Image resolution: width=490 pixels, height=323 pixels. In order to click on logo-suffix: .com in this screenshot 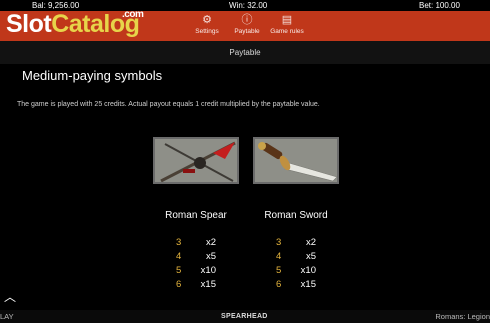, I will do `click(133, 14)`.